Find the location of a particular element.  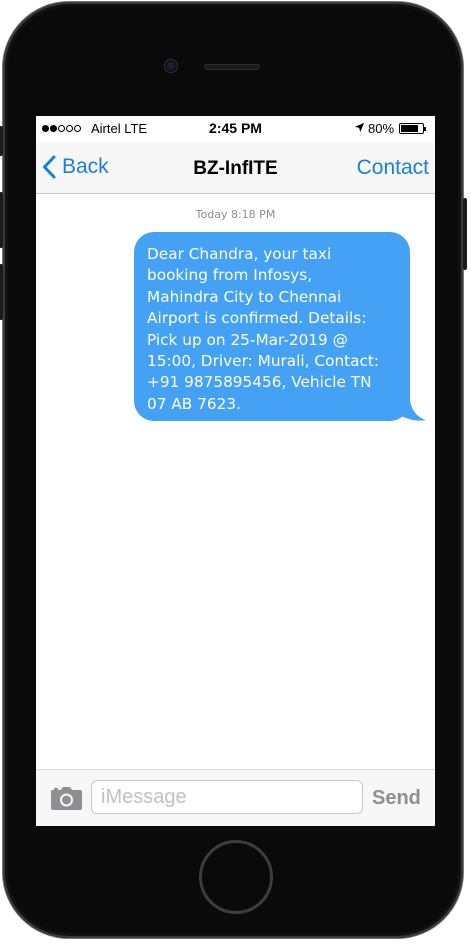

volume-up-button is located at coordinates (1, 220).